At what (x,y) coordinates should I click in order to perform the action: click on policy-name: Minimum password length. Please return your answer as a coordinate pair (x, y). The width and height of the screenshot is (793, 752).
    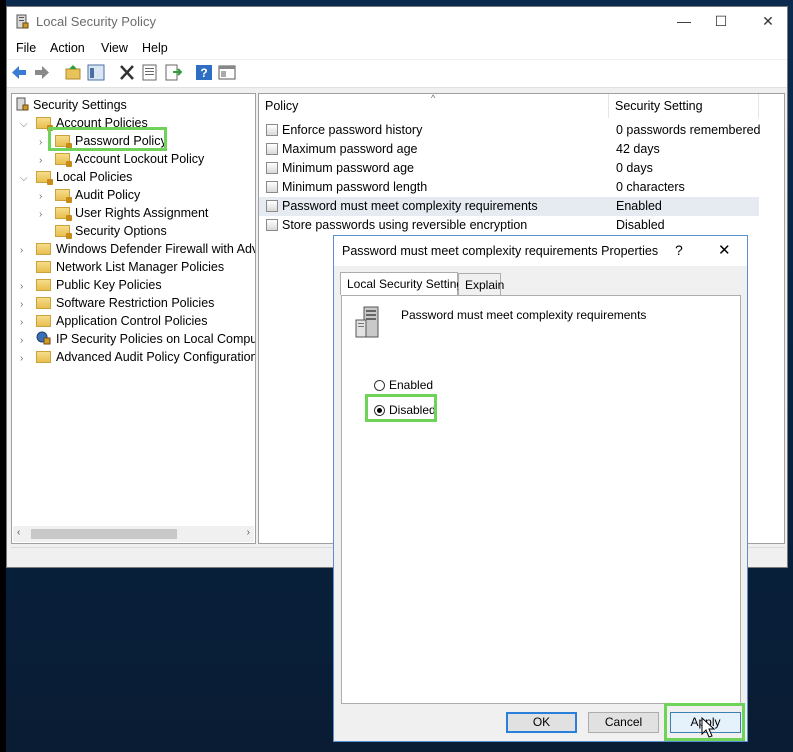
    Looking at the image, I should click on (355, 187).